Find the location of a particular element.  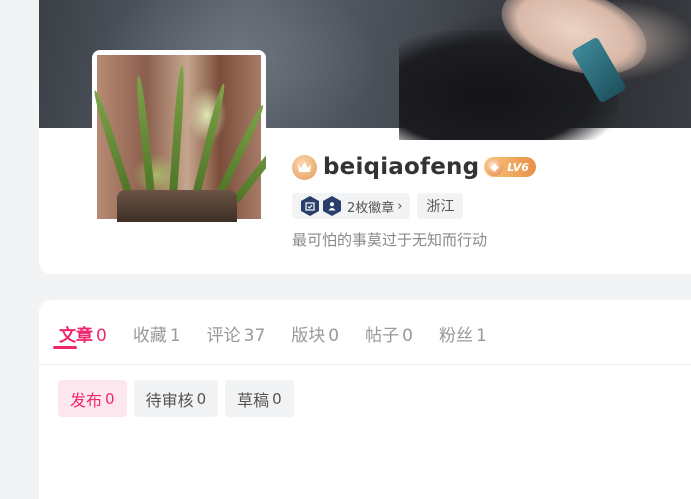

name-row: beiqiaofeng LV6 is located at coordinates (414, 167).